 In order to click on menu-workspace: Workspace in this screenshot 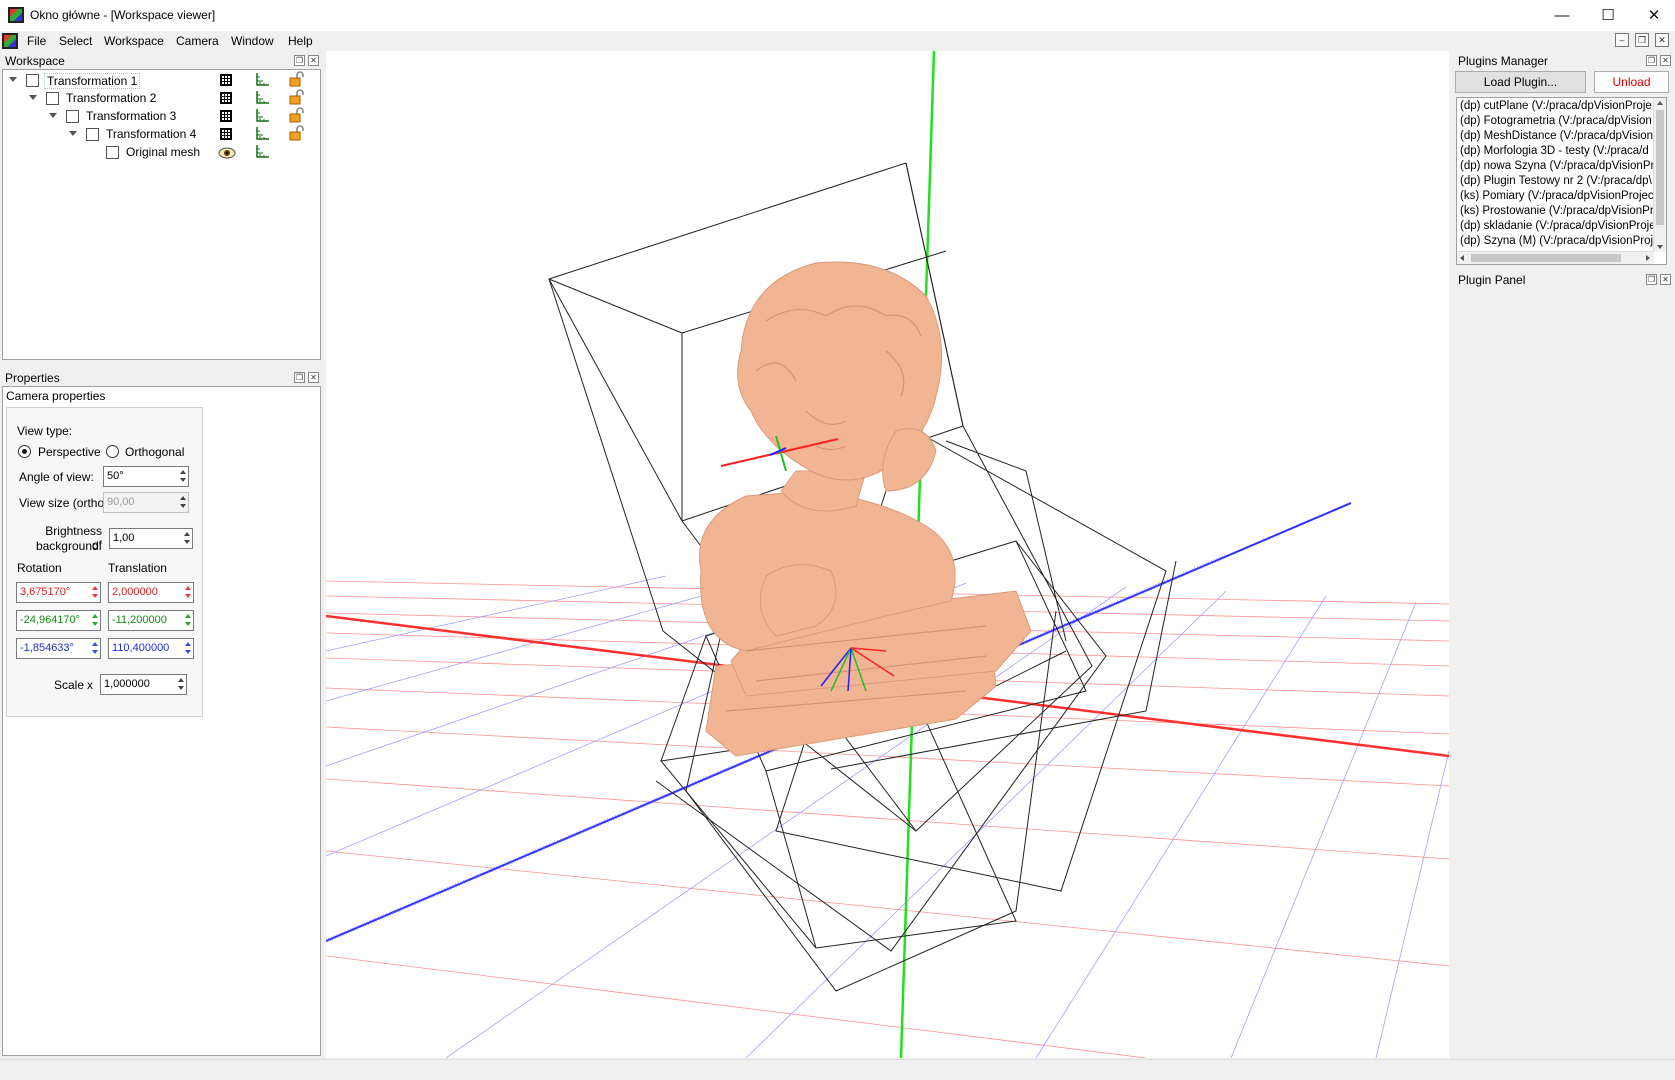, I will do `click(134, 41)`.